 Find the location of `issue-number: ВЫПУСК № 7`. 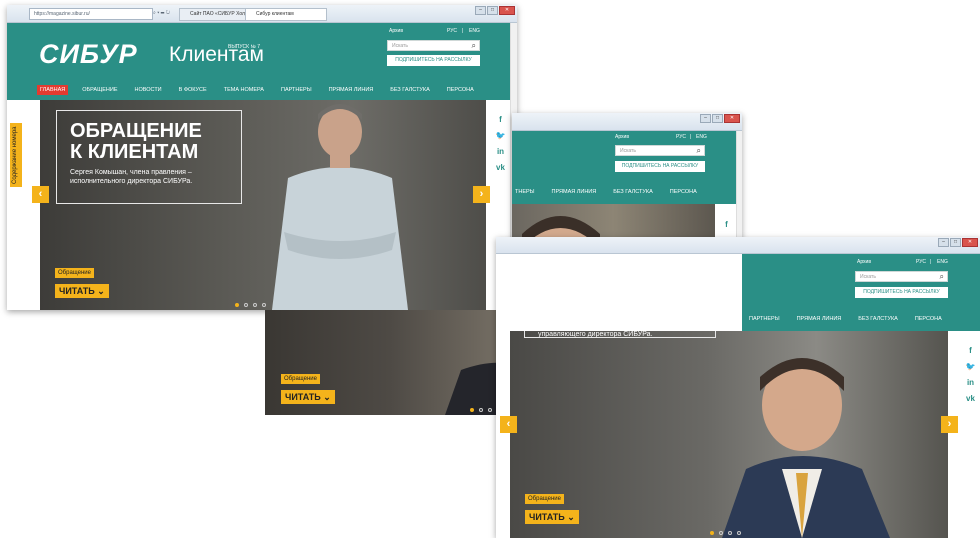

issue-number: ВЫПУСК № 7 is located at coordinates (244, 47).